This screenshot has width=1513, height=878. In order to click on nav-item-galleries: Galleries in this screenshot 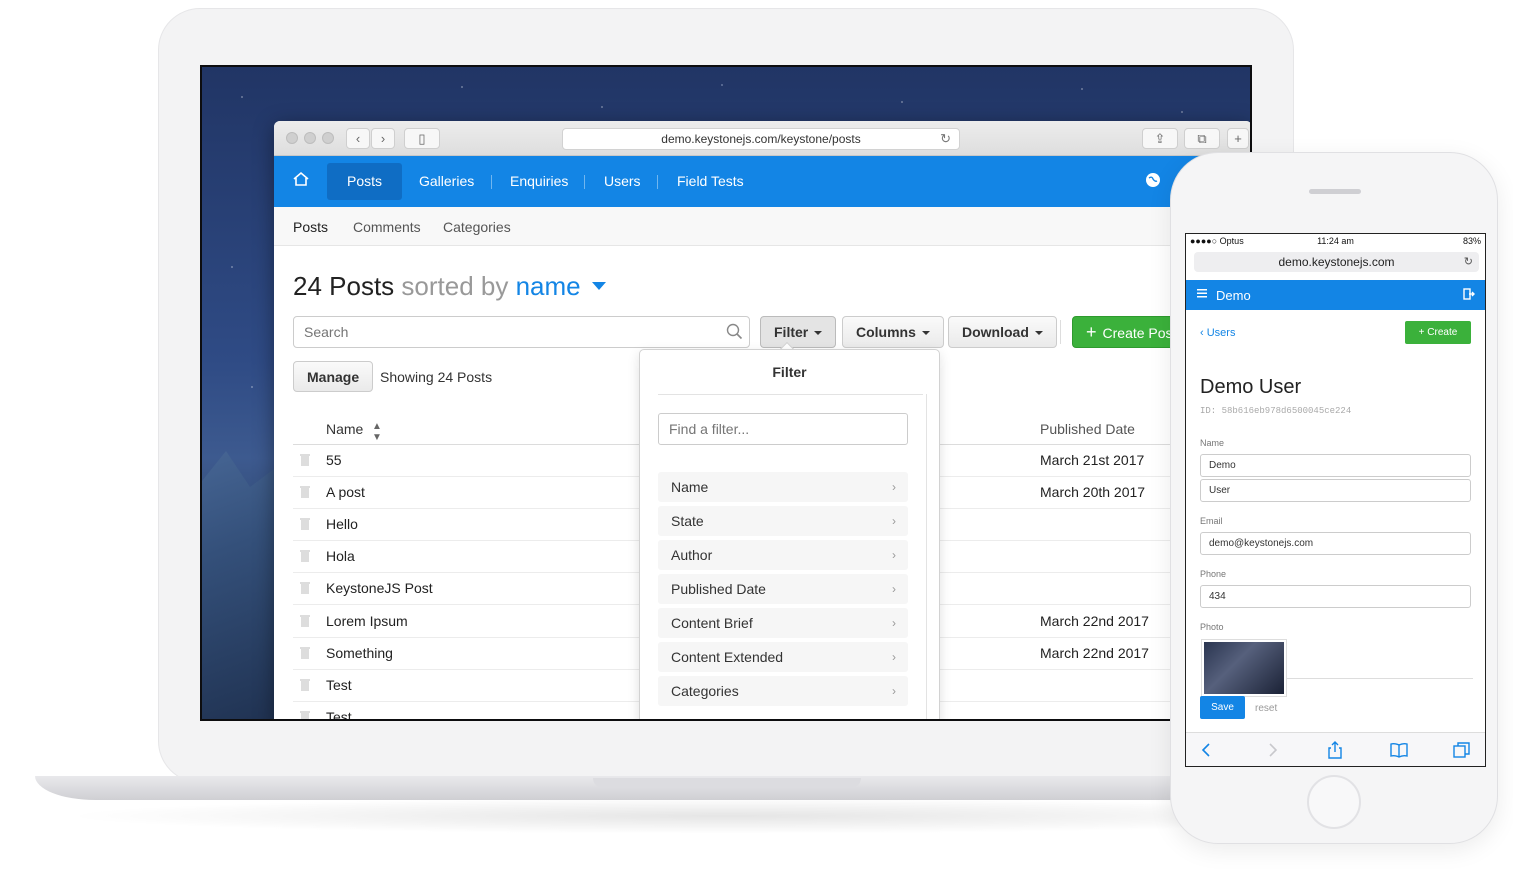, I will do `click(446, 181)`.